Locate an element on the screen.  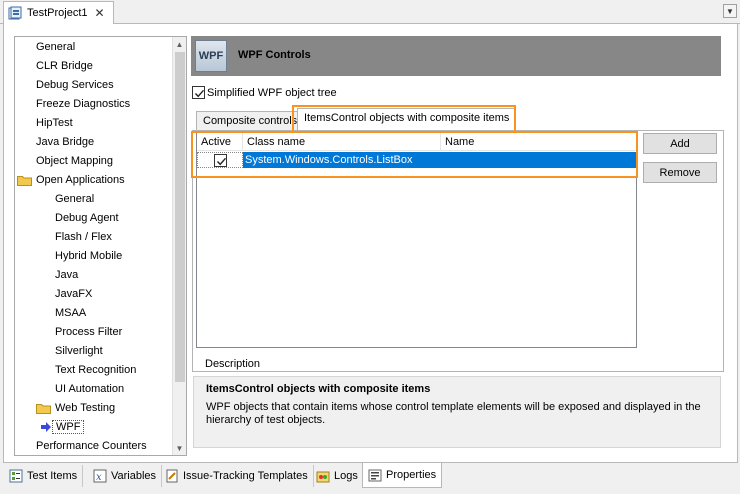
logs-icon is located at coordinates (323, 477).